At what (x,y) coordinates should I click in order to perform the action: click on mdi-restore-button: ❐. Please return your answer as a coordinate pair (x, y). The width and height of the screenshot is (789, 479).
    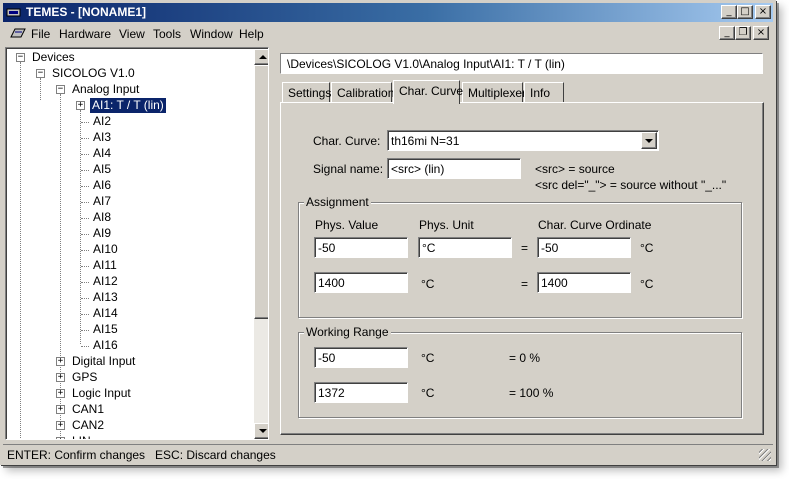
    Looking at the image, I should click on (743, 33).